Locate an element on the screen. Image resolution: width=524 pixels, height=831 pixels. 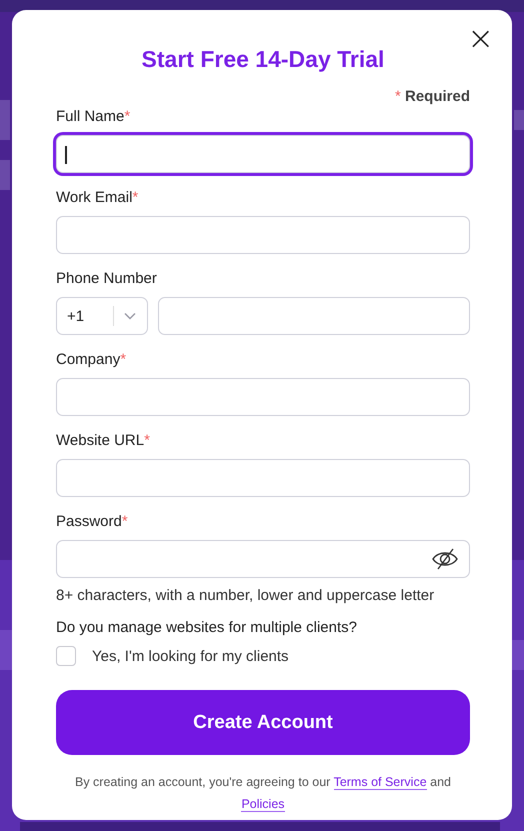
checkbox is located at coordinates (66, 656).